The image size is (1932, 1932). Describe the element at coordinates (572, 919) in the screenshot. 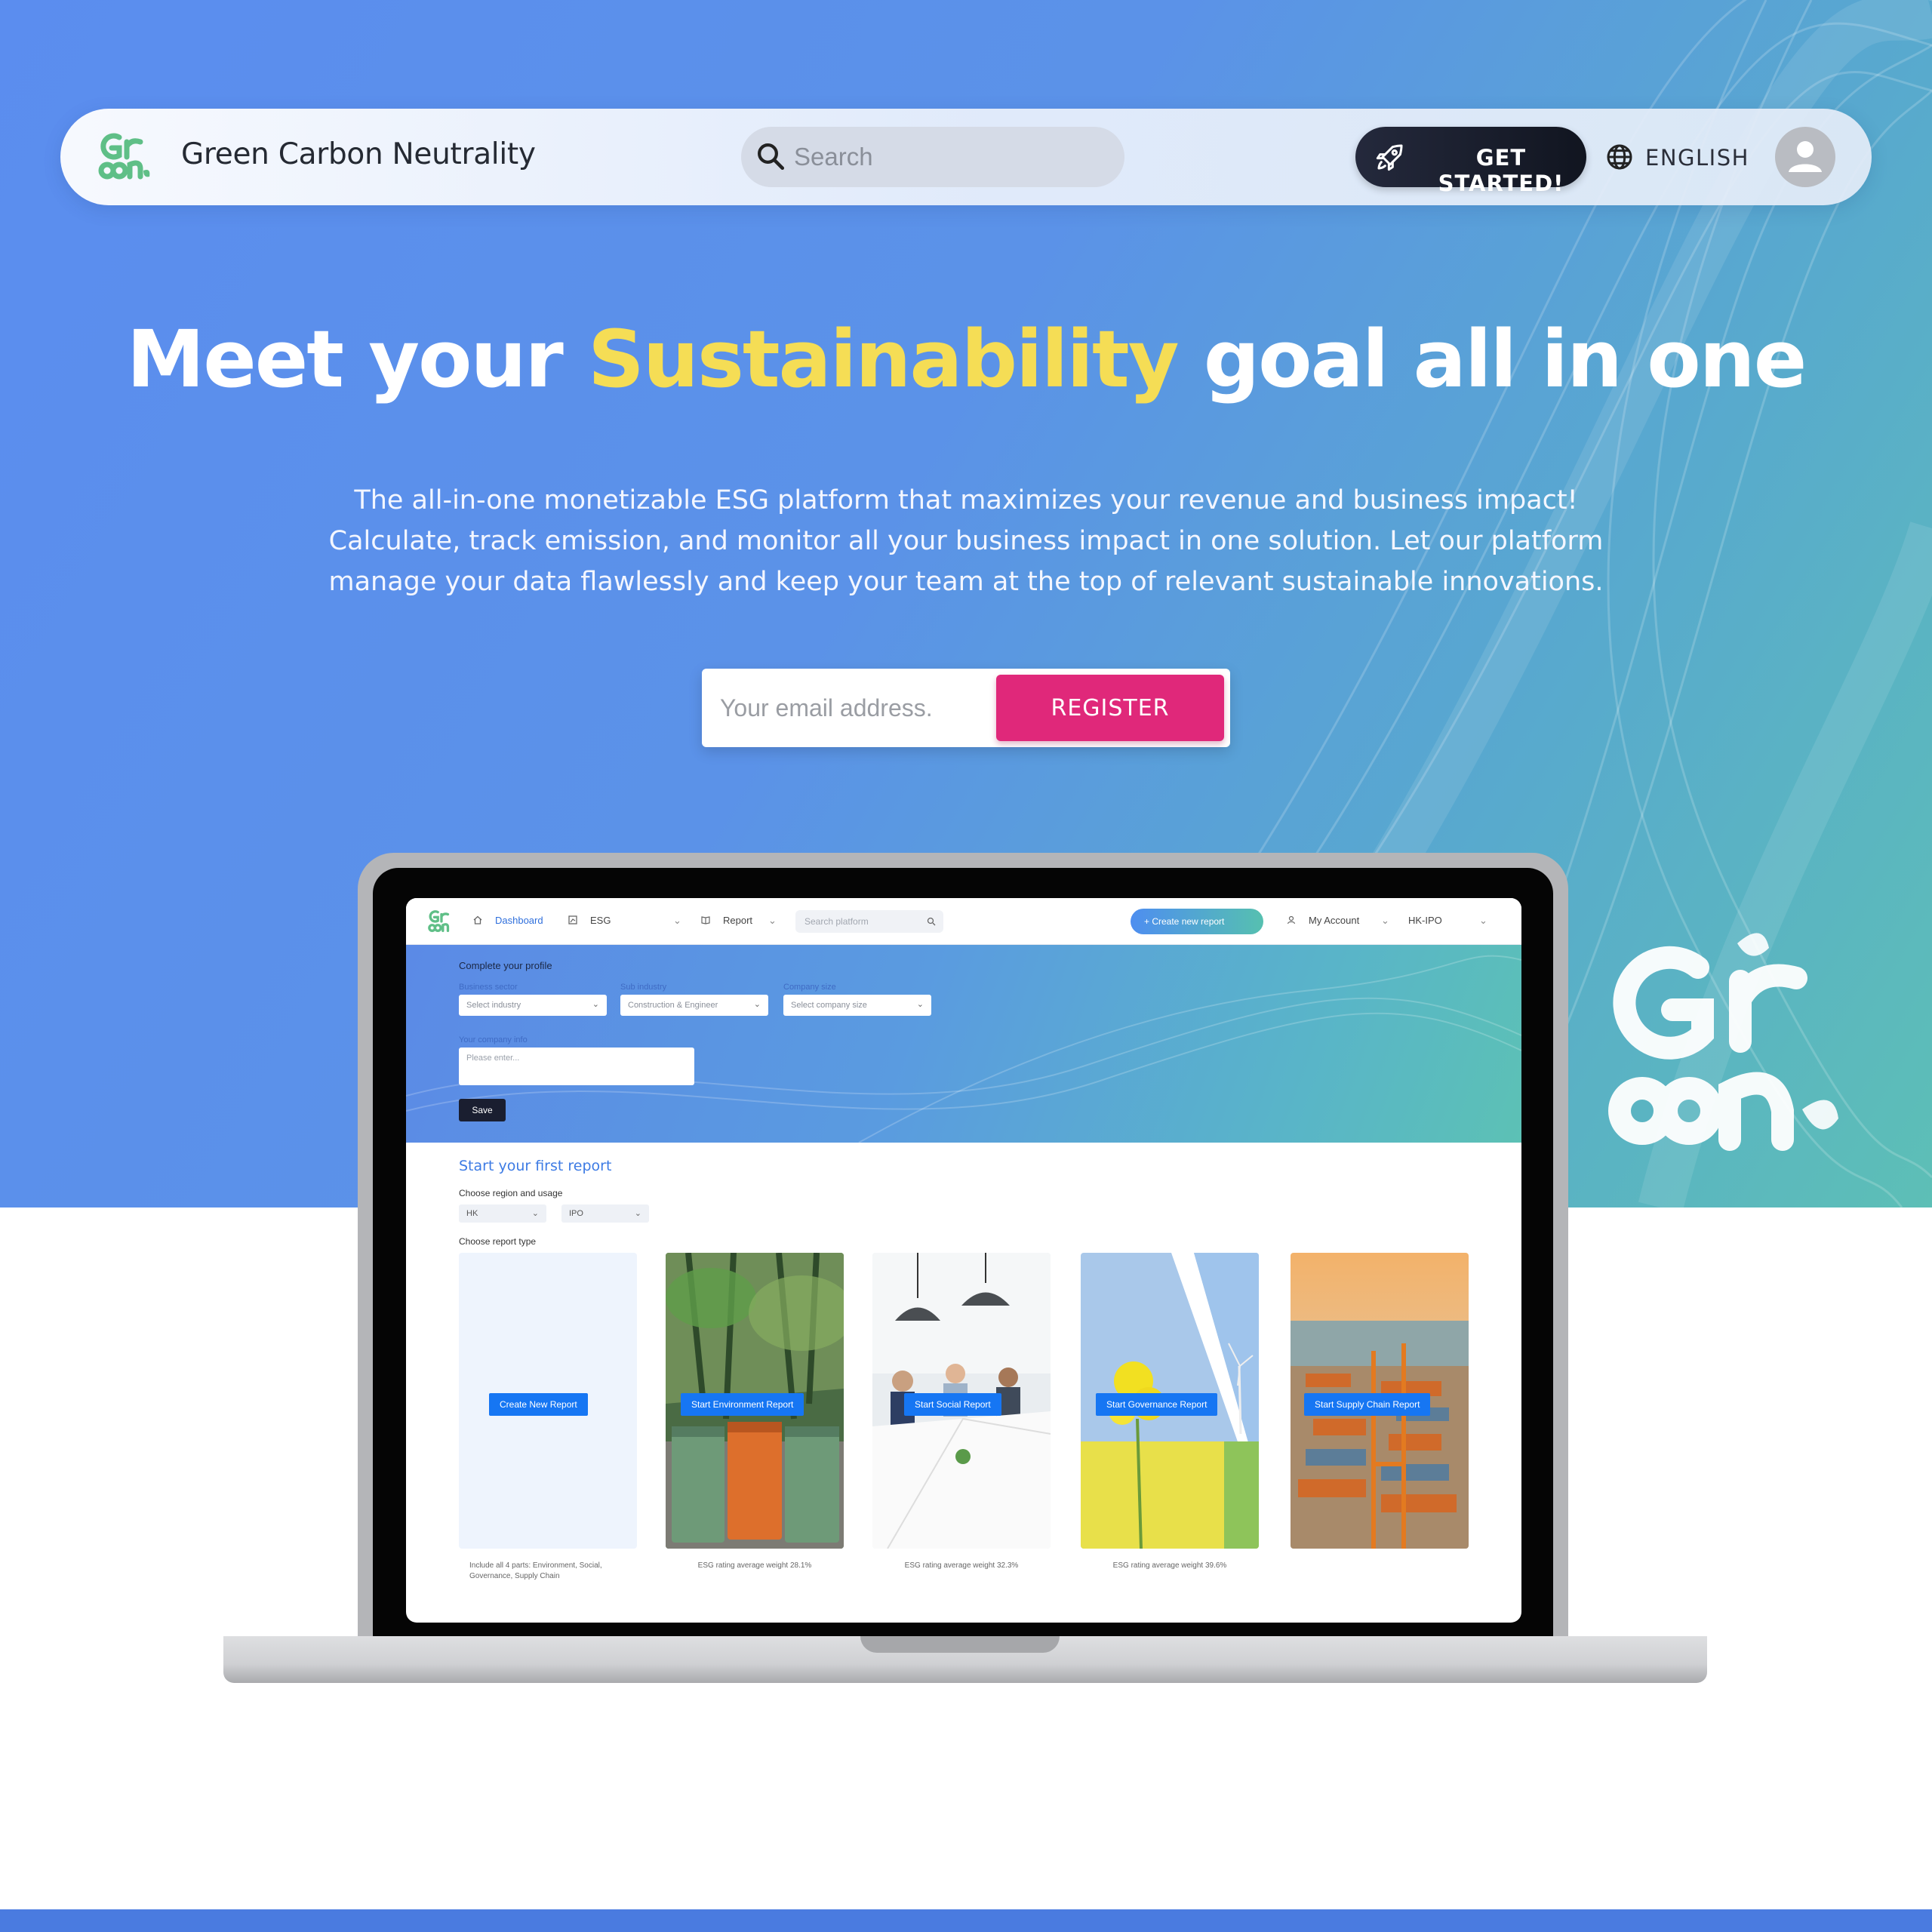

I see `chart-icon` at that location.